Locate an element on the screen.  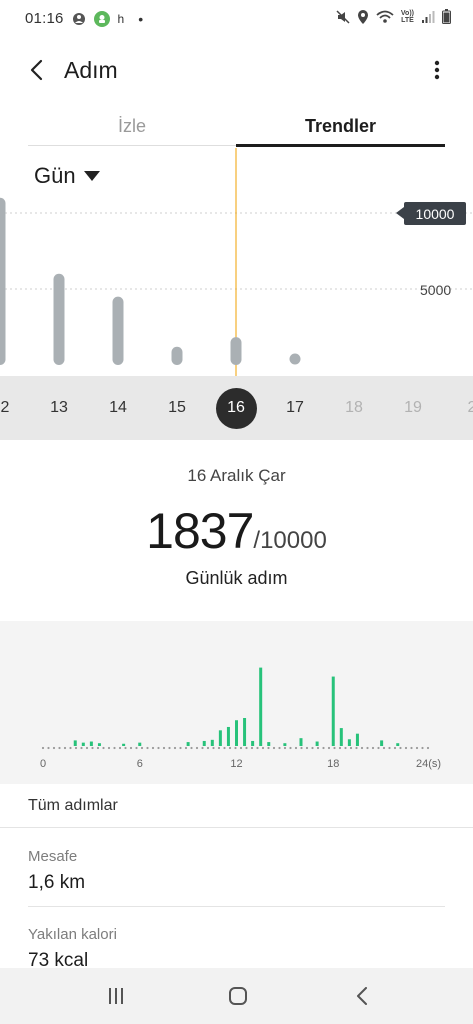
list-divider is located at coordinates (236, 906).